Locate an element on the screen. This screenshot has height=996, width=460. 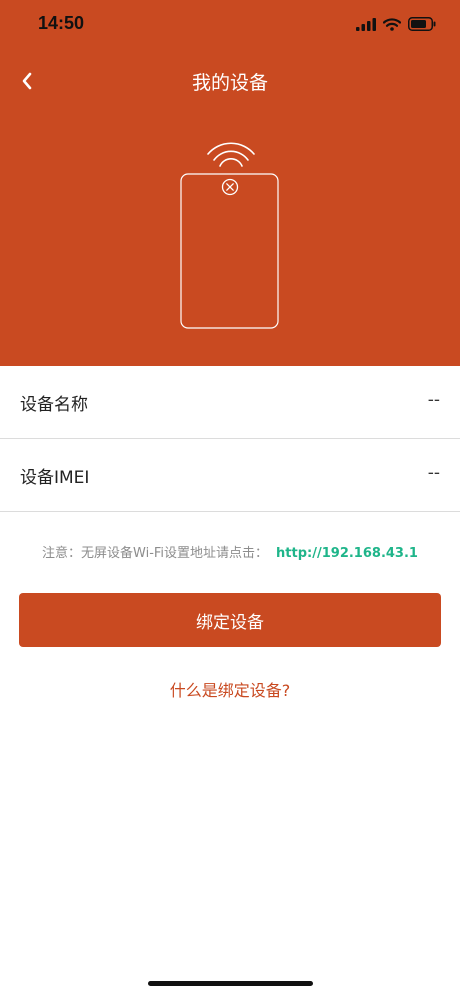
notice-text: 注意：无屏设备Wi-Fi设置地址请点击： is located at coordinates (155, 553).